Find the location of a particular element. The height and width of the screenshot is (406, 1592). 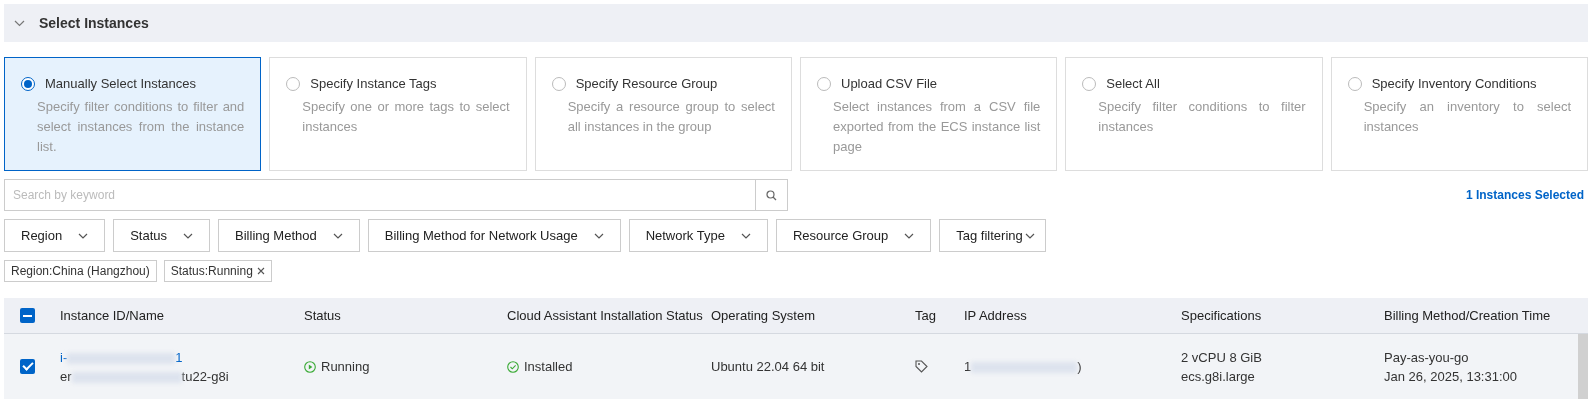

option-description: Specify an inventory to select instances is located at coordinates (1467, 117).